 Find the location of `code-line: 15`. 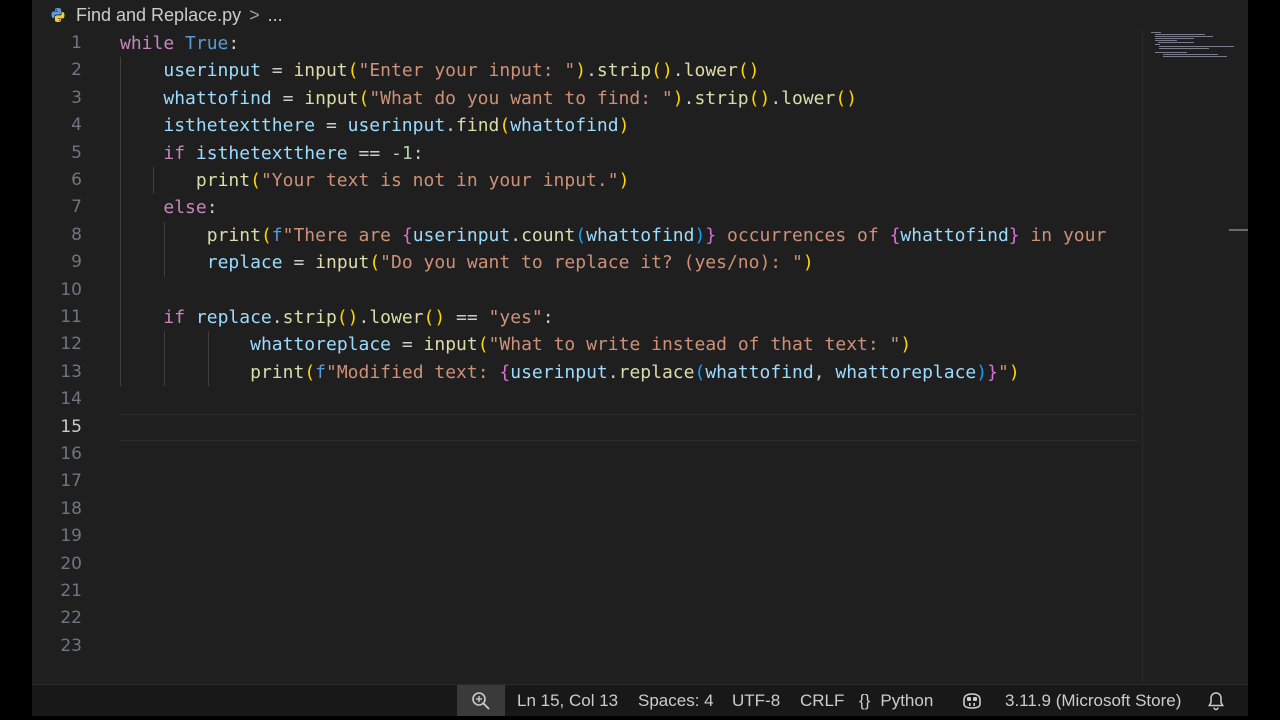

code-line: 15 is located at coordinates (587, 427).